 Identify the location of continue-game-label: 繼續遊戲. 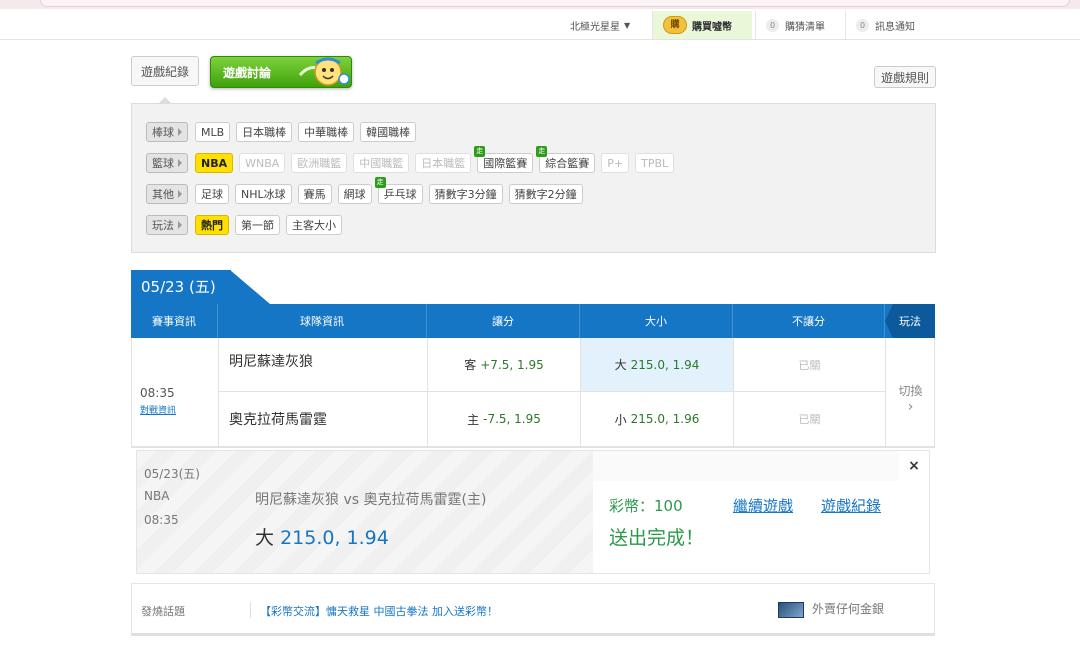
(763, 506).